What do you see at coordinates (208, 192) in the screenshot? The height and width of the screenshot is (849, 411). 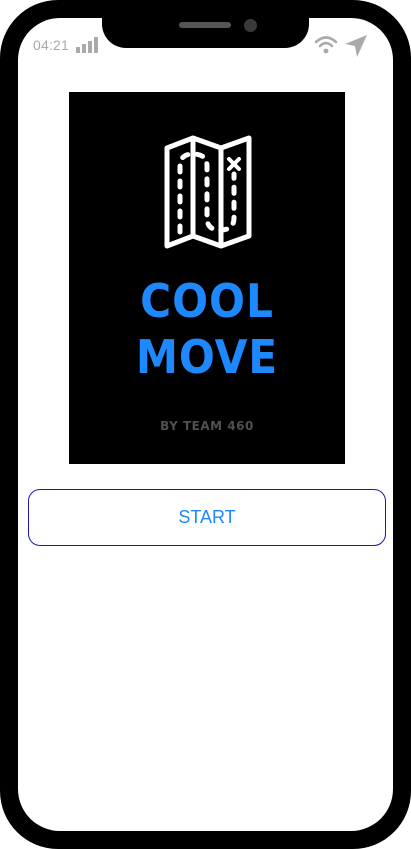 I see `folded-map-icon` at bounding box center [208, 192].